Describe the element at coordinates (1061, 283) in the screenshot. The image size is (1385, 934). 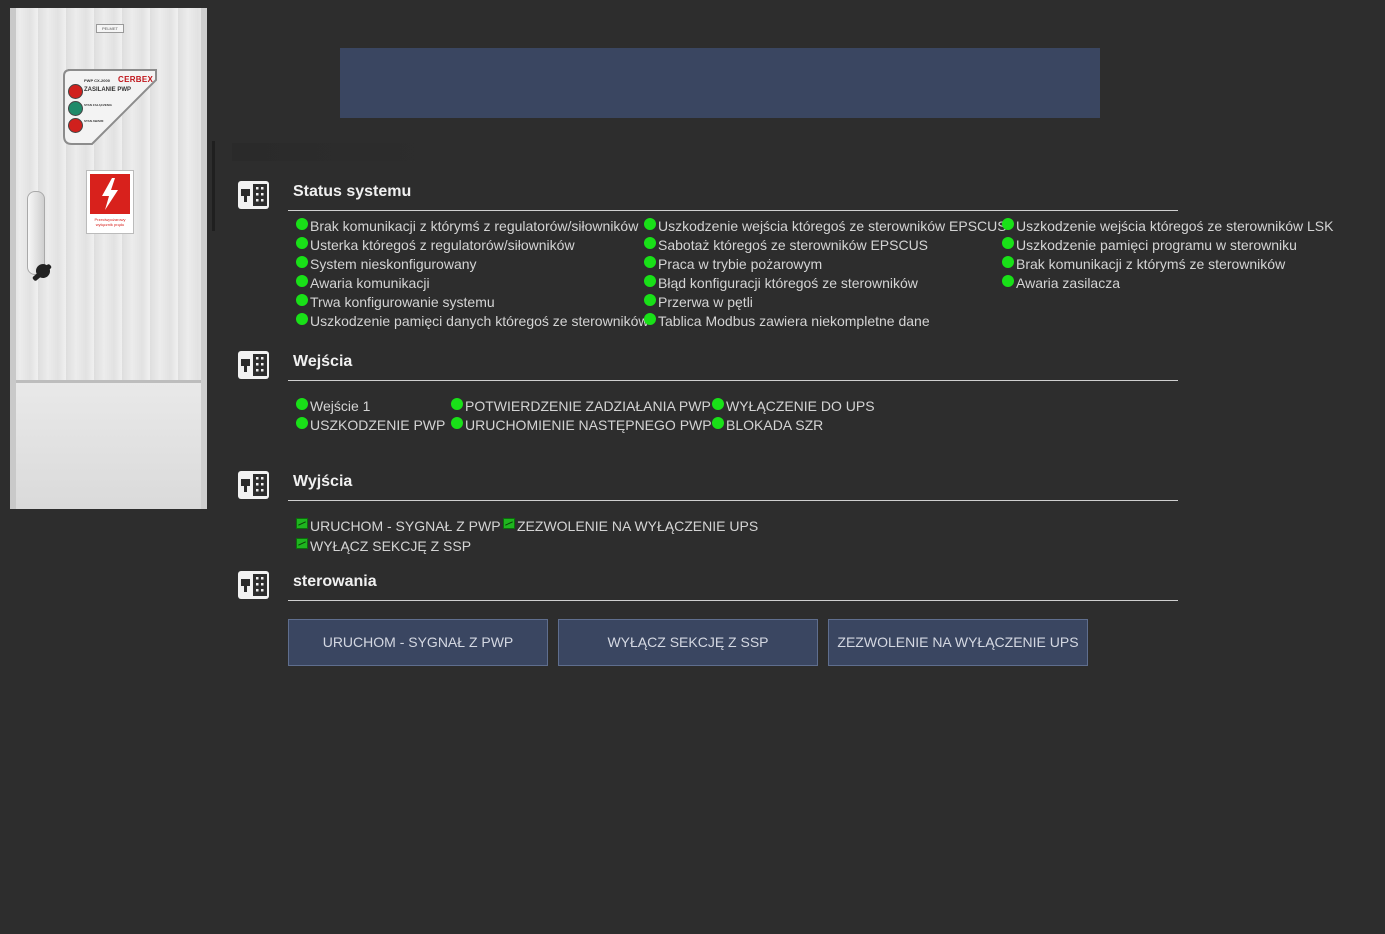
I see `status-item: Awaria zasilacza` at that location.